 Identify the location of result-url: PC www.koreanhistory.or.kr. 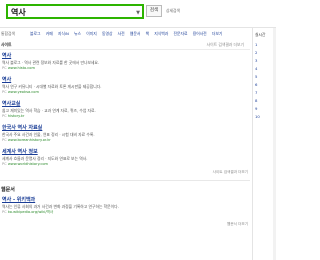
(124, 140).